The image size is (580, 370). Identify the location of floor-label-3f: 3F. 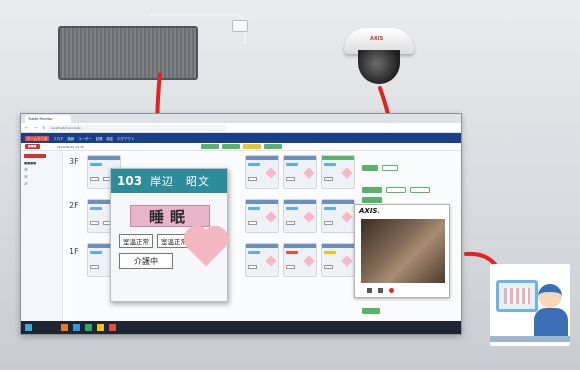
(74, 161).